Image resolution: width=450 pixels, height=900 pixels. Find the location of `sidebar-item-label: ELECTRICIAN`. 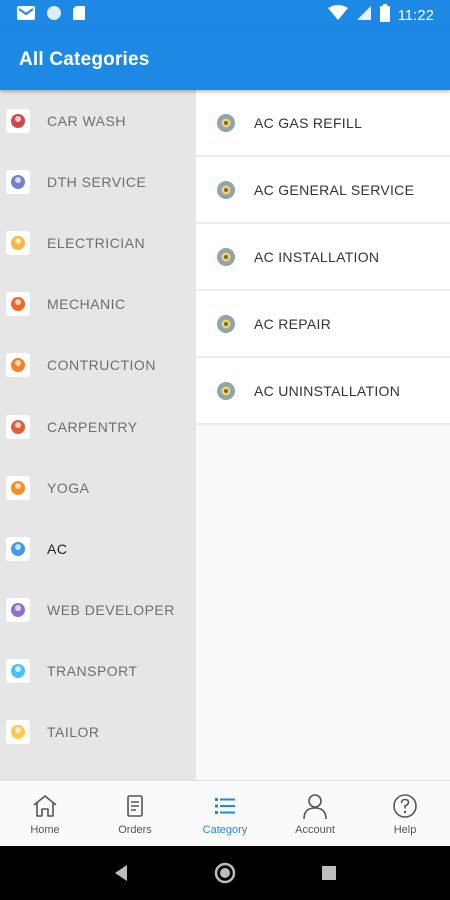

sidebar-item-label: ELECTRICIAN is located at coordinates (96, 242).